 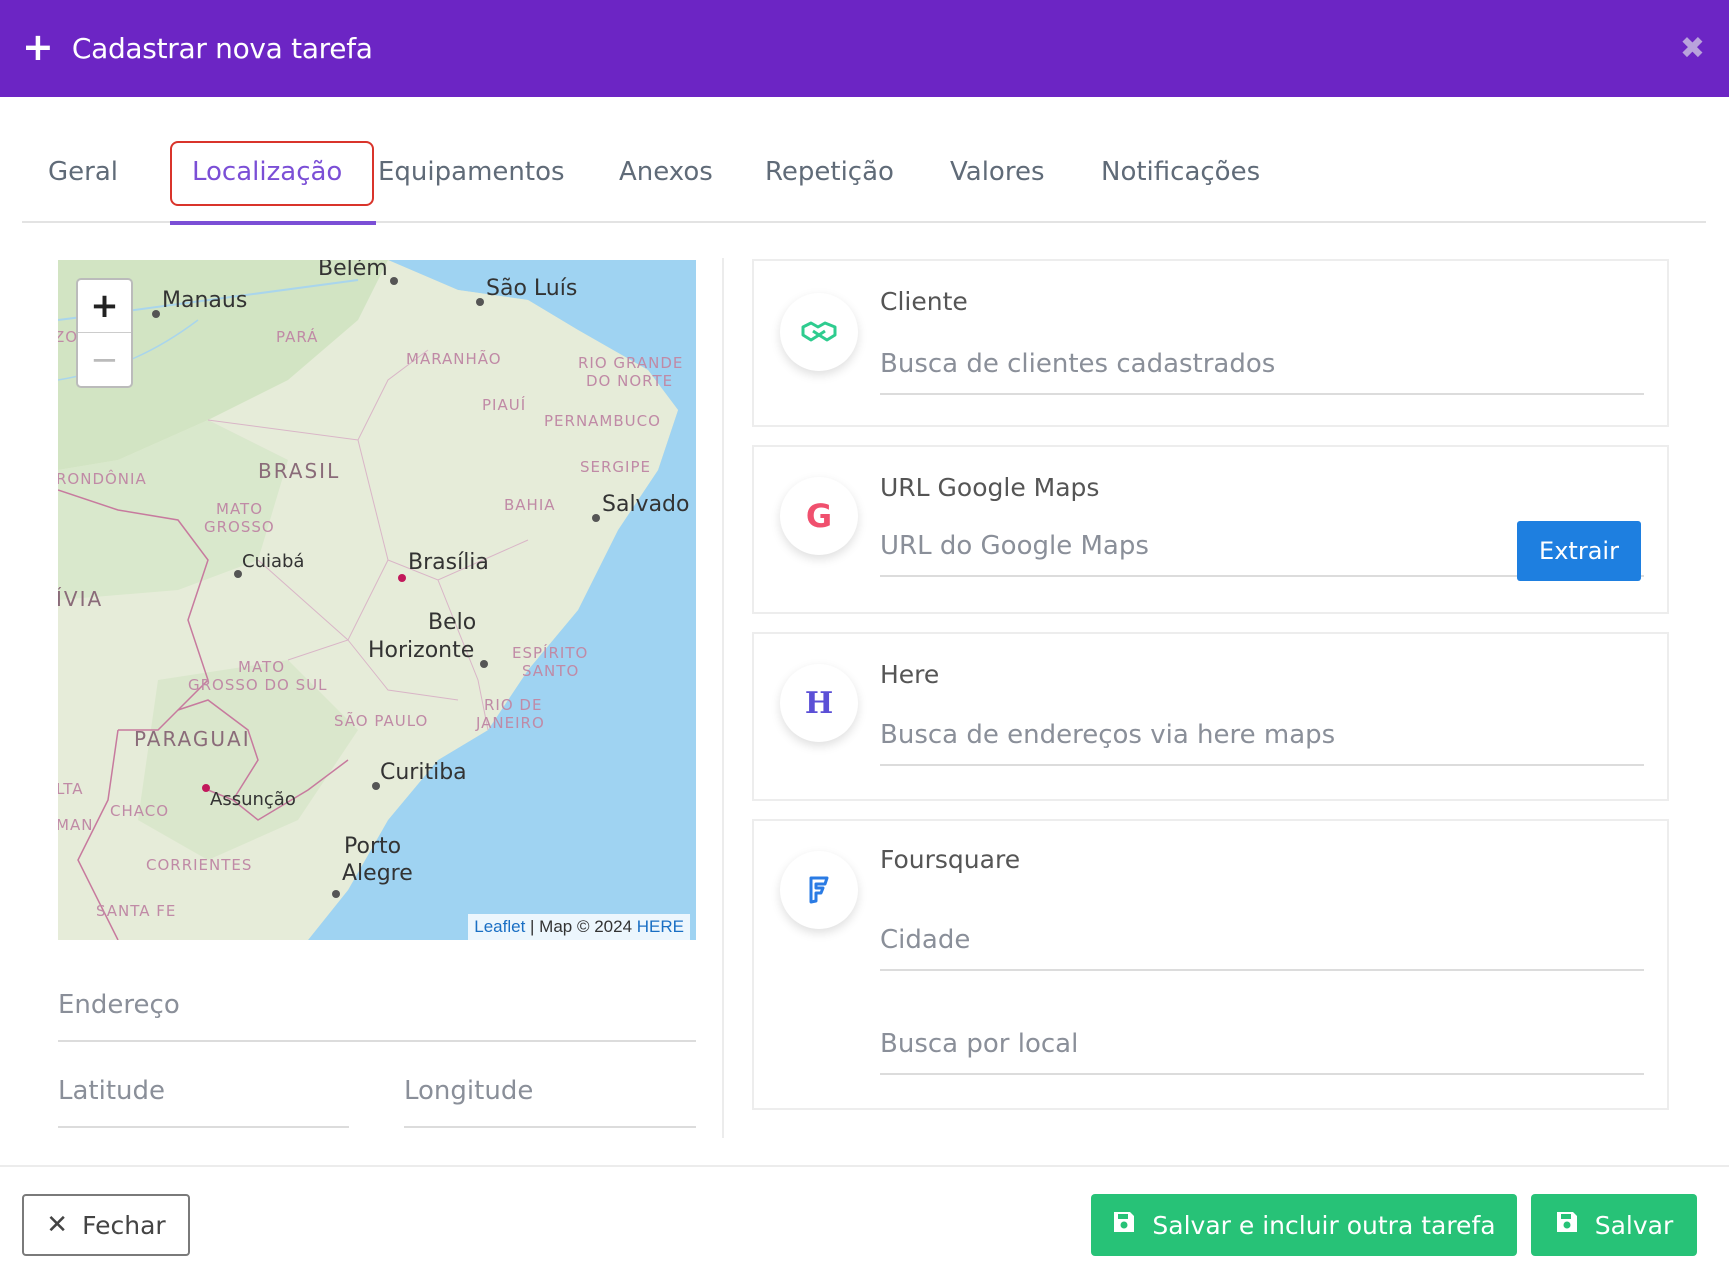 What do you see at coordinates (950, 859) in the screenshot?
I see `foursquare-label: Foursquare` at bounding box center [950, 859].